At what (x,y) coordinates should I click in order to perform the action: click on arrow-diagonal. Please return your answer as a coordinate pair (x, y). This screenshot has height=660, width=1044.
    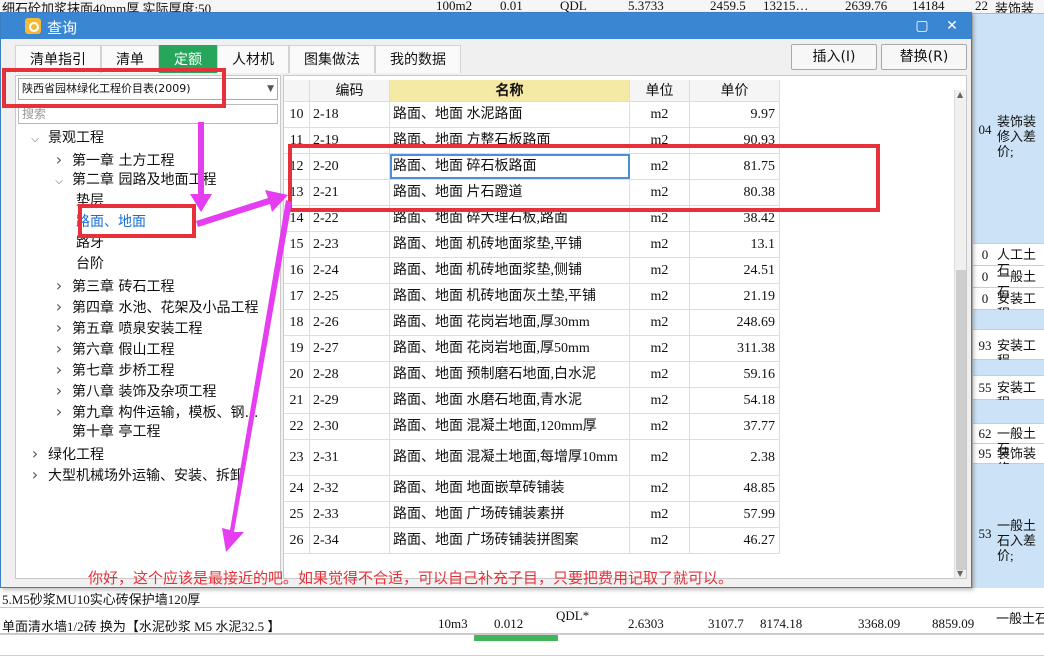
    Looking at the image, I should click on (257, 376).